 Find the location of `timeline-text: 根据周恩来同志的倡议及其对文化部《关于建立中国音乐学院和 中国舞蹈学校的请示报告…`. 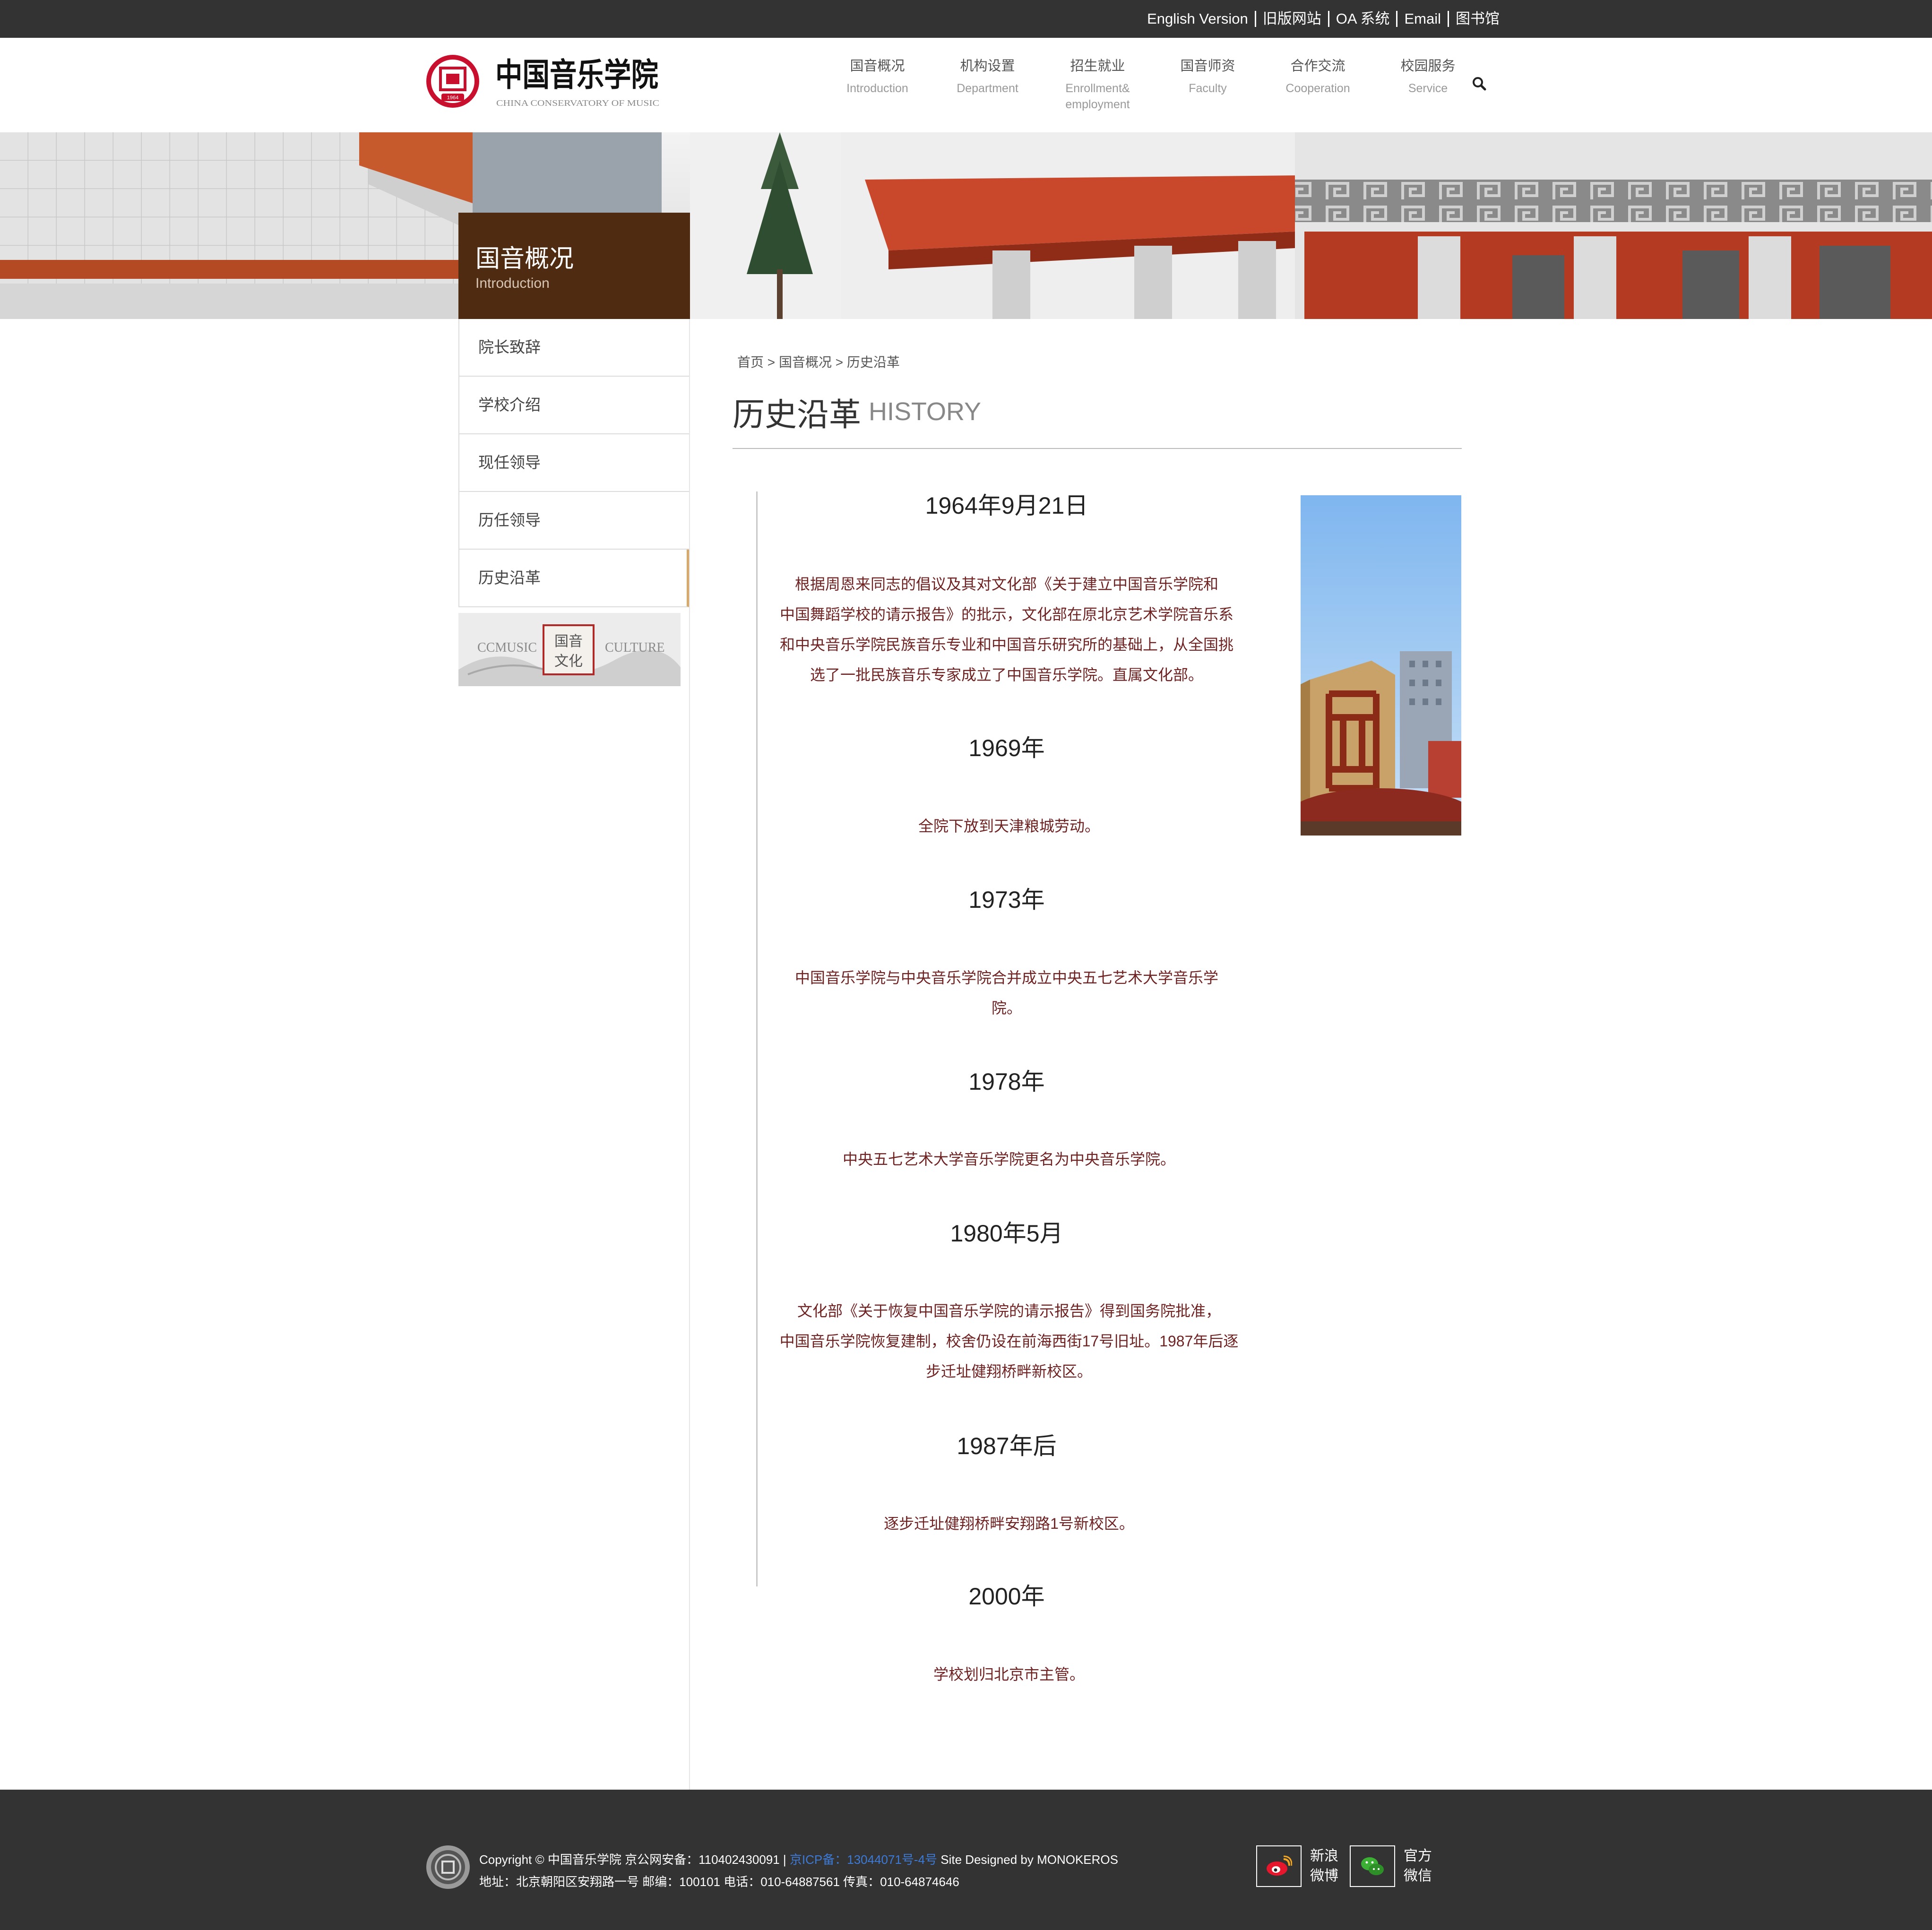

timeline-text: 根据周恩来同志的倡议及其对文化部《关于建立中国音乐学院和 中国舞蹈学校的请示报告… is located at coordinates (1007, 629).